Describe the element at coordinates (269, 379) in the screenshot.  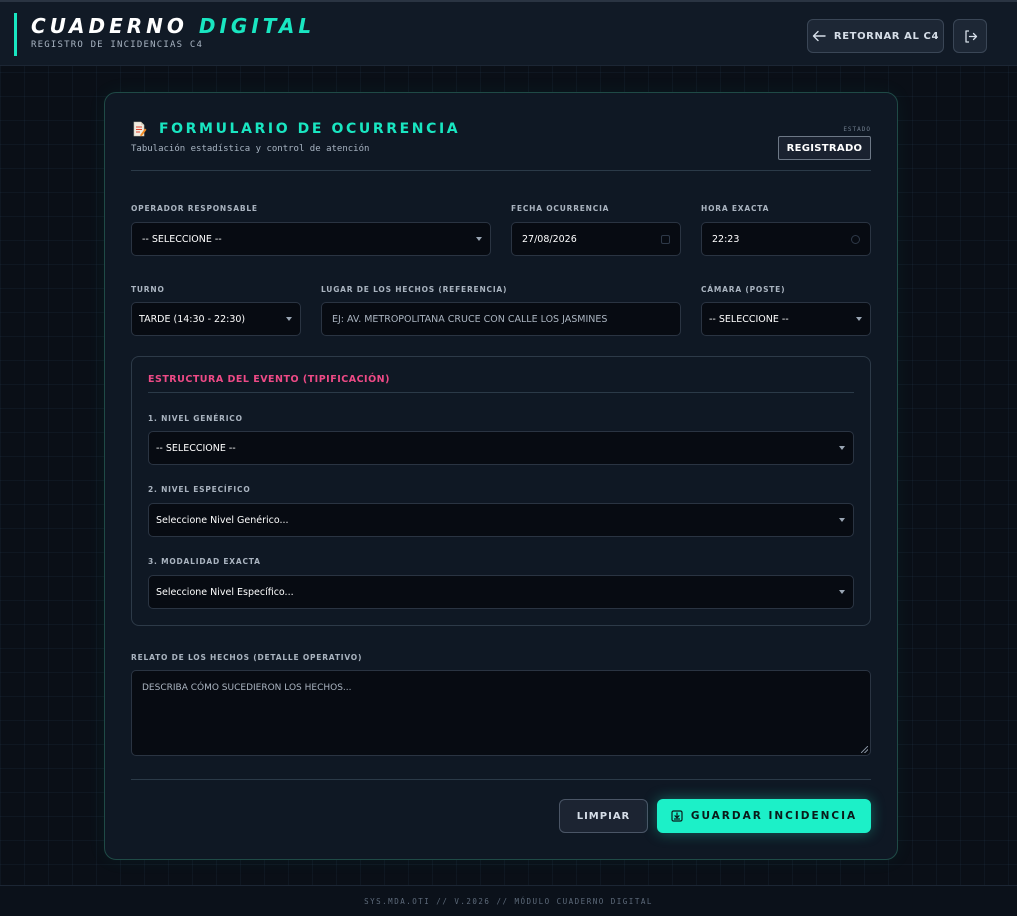
I see `event-structure-title: ESTRUCTURA DEL EVENTO (TIPIFICACIÓN)` at that location.